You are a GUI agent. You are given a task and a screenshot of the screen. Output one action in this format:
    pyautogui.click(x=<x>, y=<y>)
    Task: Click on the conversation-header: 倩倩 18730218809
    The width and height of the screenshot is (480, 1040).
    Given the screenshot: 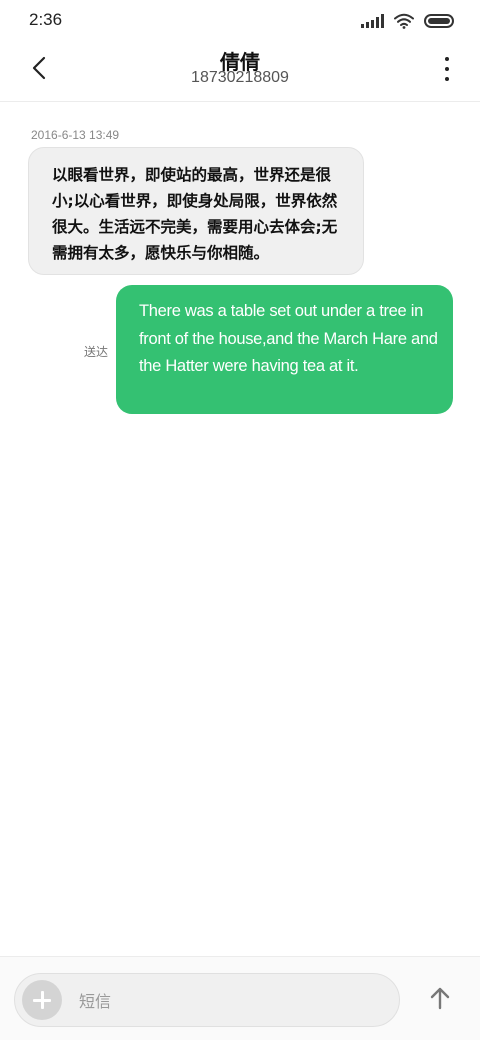 What is the action you would take?
    pyautogui.click(x=240, y=71)
    